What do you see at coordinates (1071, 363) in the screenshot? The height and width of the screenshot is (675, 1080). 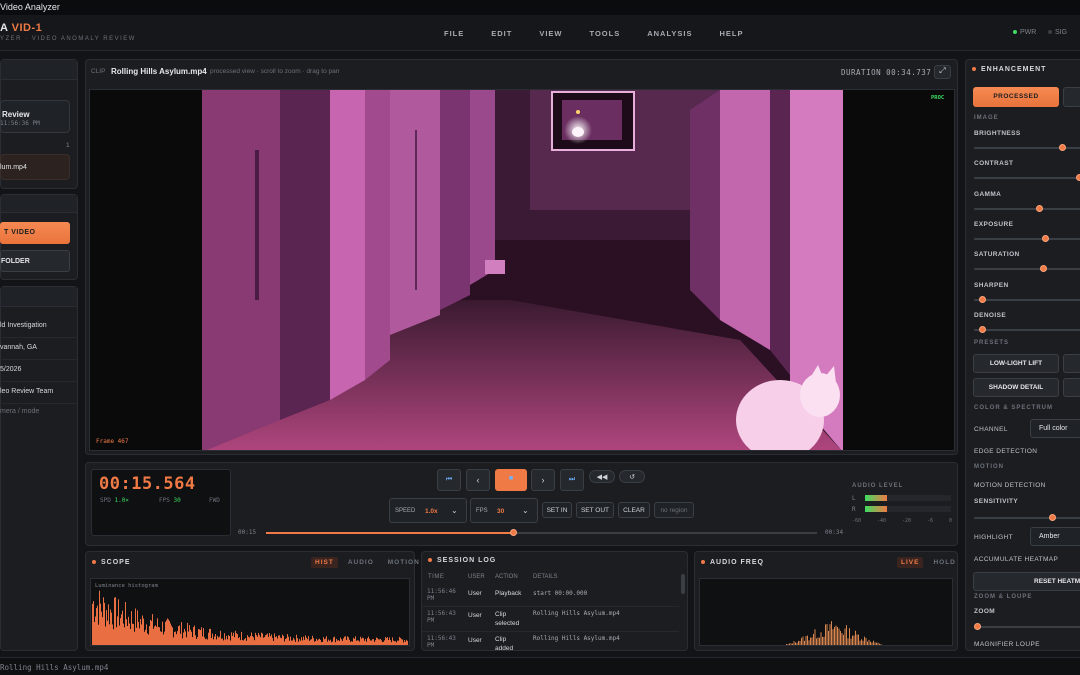 I see `preset-extra-button` at bounding box center [1071, 363].